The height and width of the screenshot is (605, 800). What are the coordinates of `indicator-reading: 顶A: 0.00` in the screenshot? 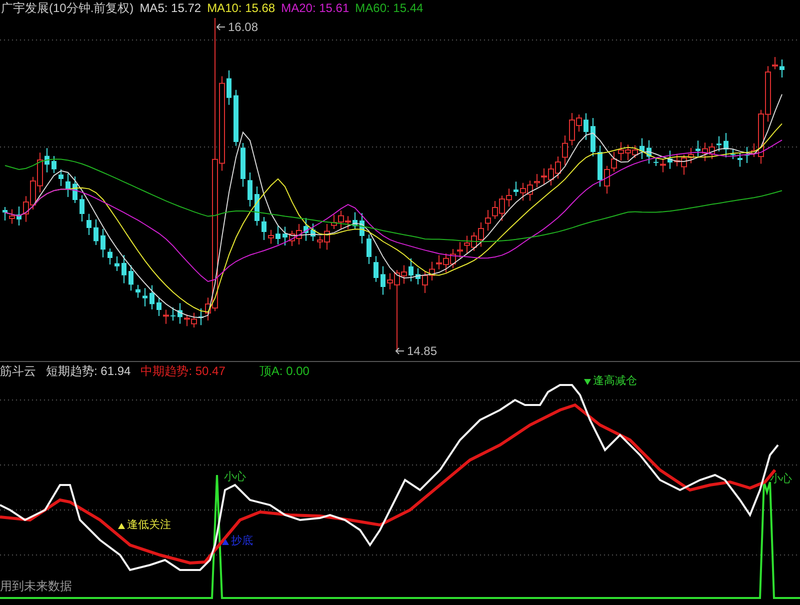 It's located at (284, 371).